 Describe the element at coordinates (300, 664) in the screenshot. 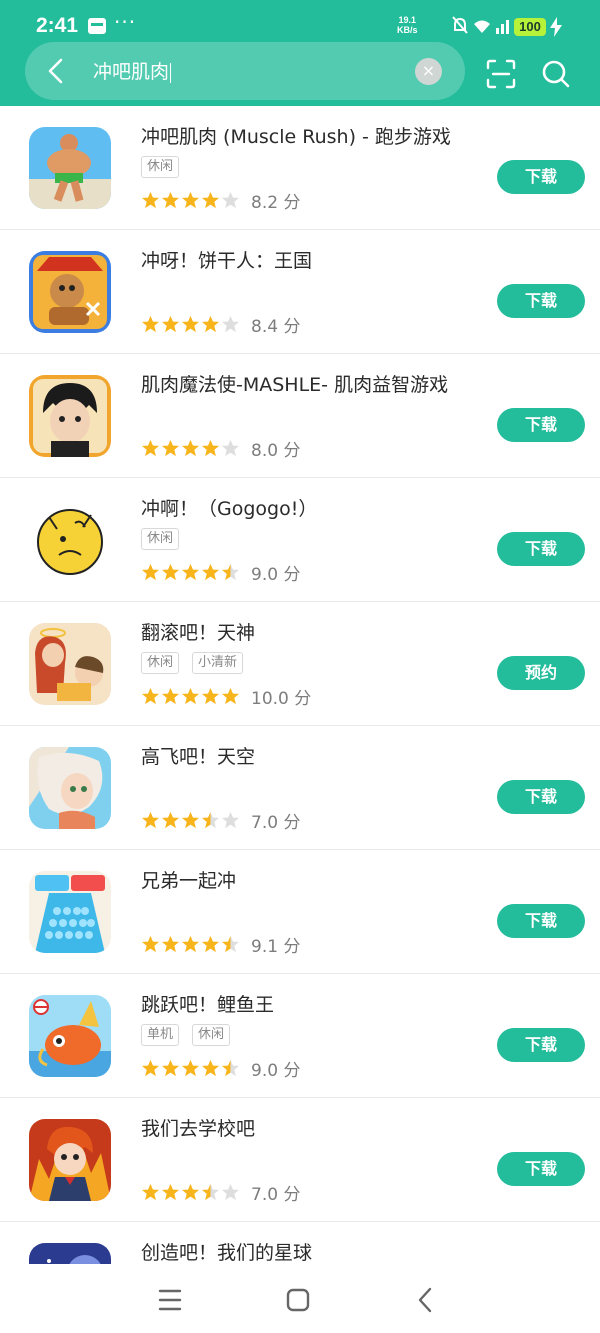

I see `list-item: 翻滚吧！天神 休闲 小清新 10.0 分 预约` at that location.